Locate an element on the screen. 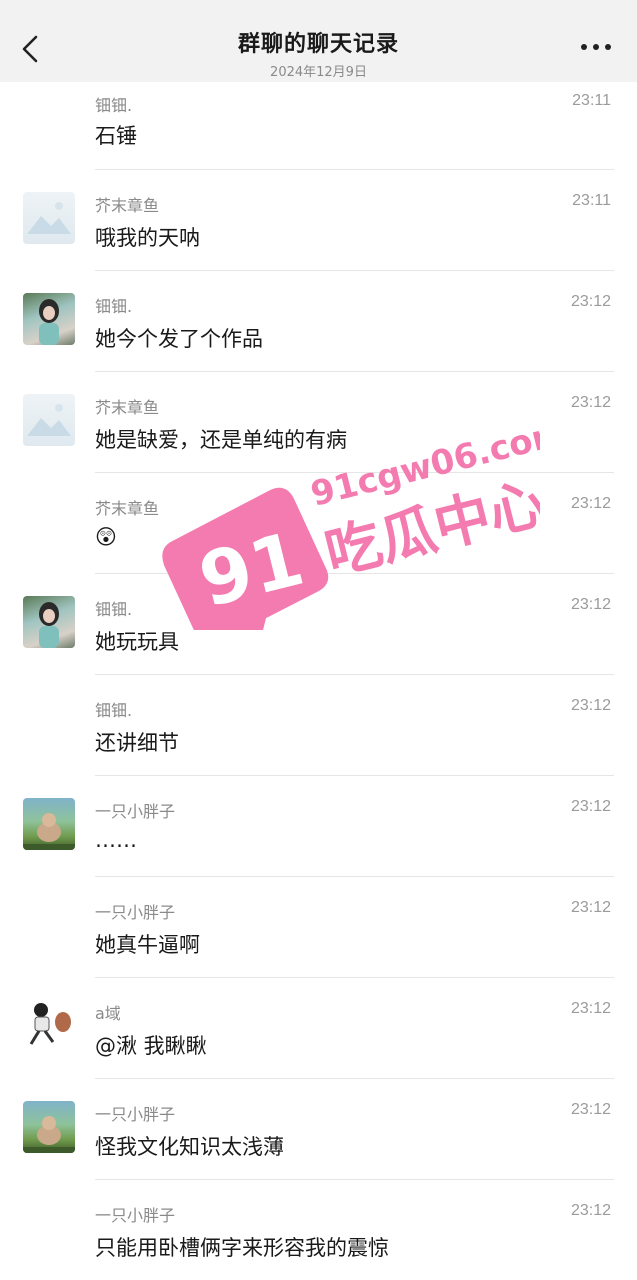  message-text: 她真牛逼啊 is located at coordinates (147, 945).